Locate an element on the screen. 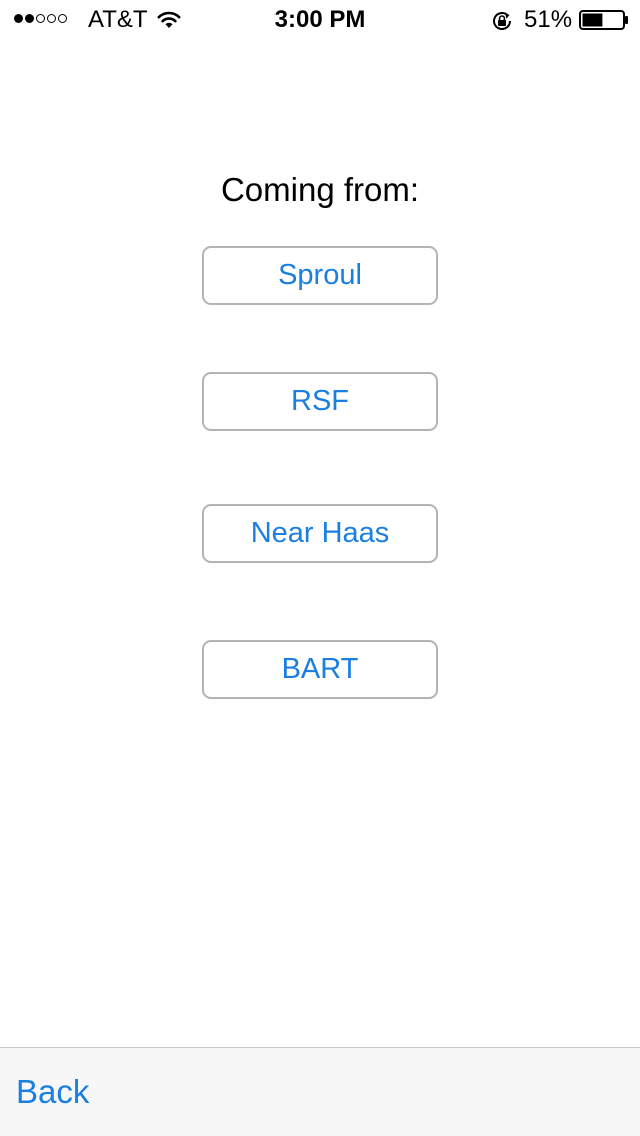  battery-percentage: 51% is located at coordinates (548, 19).